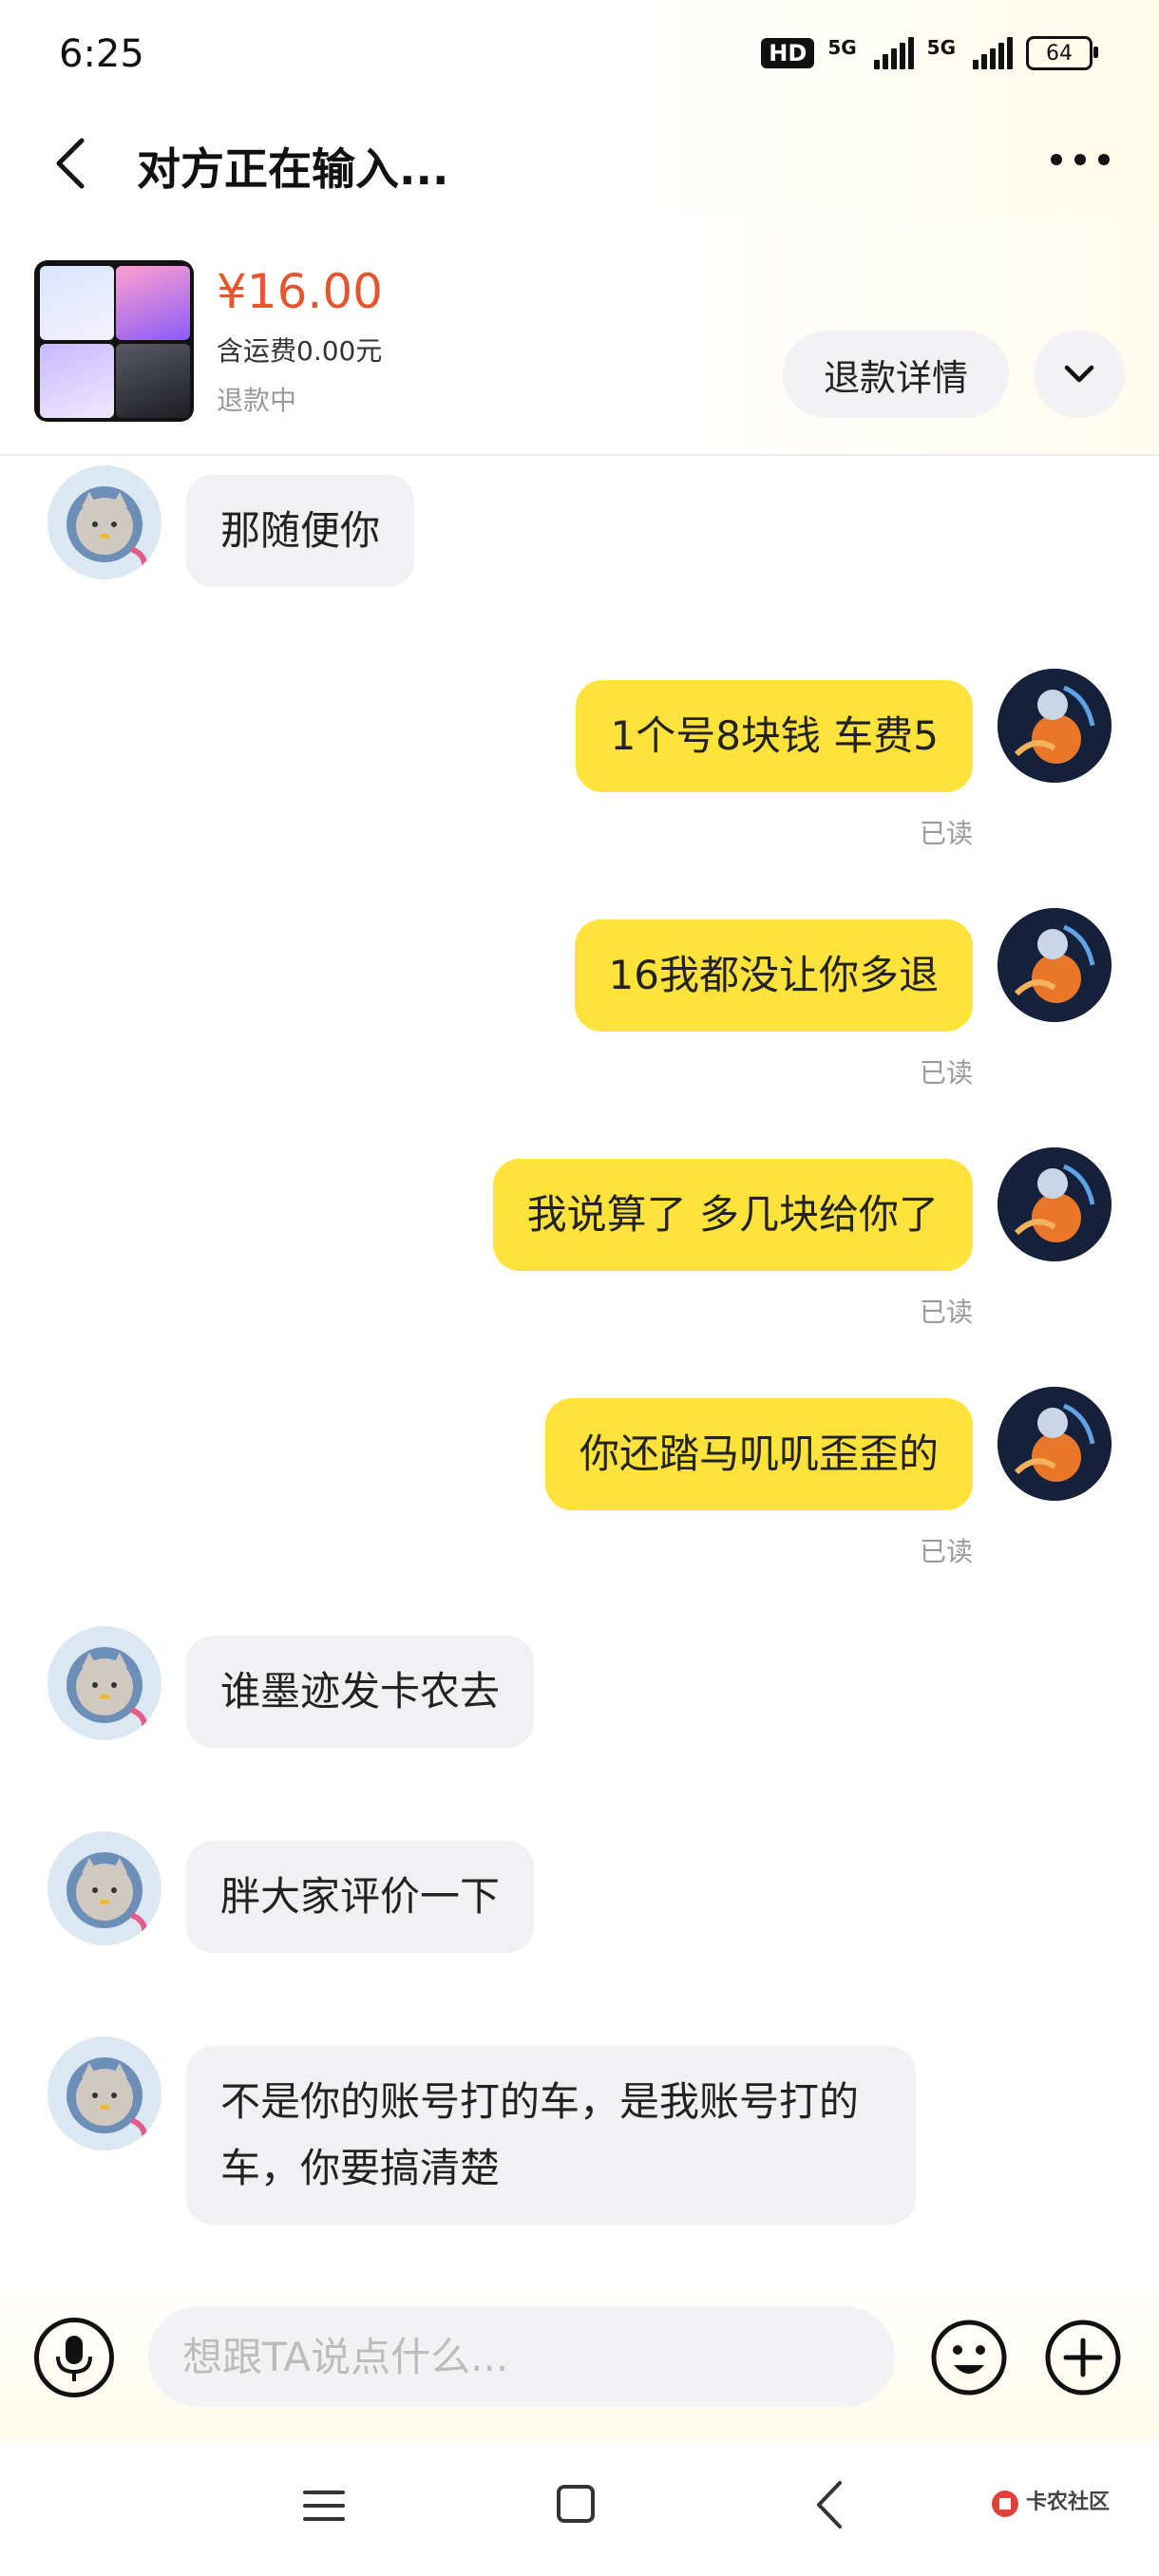  I want to click on message-bubble-incoming: 谁墨迹发卡农去, so click(360, 1692).